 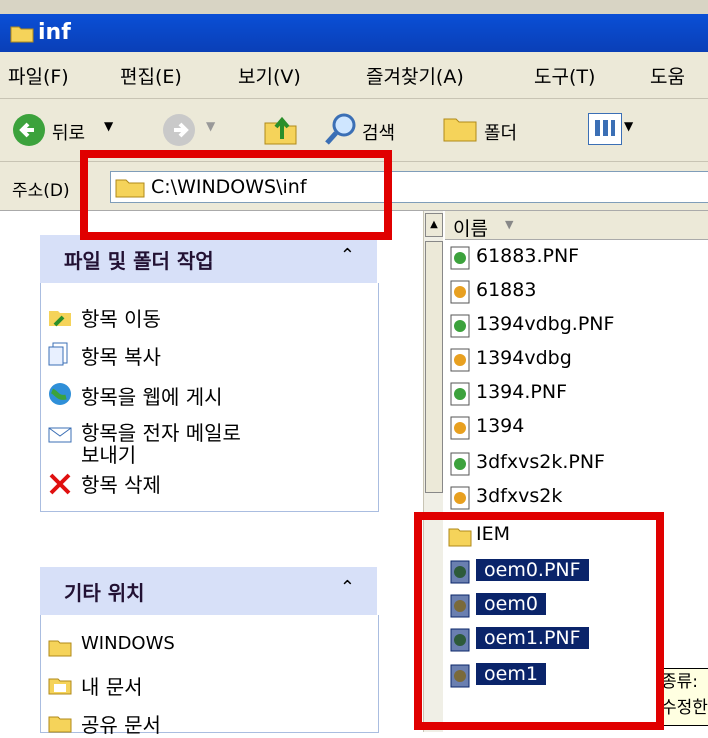 What do you see at coordinates (208, 591) in the screenshot?
I see `places-panel-header: 기타 위치 ⌃` at bounding box center [208, 591].